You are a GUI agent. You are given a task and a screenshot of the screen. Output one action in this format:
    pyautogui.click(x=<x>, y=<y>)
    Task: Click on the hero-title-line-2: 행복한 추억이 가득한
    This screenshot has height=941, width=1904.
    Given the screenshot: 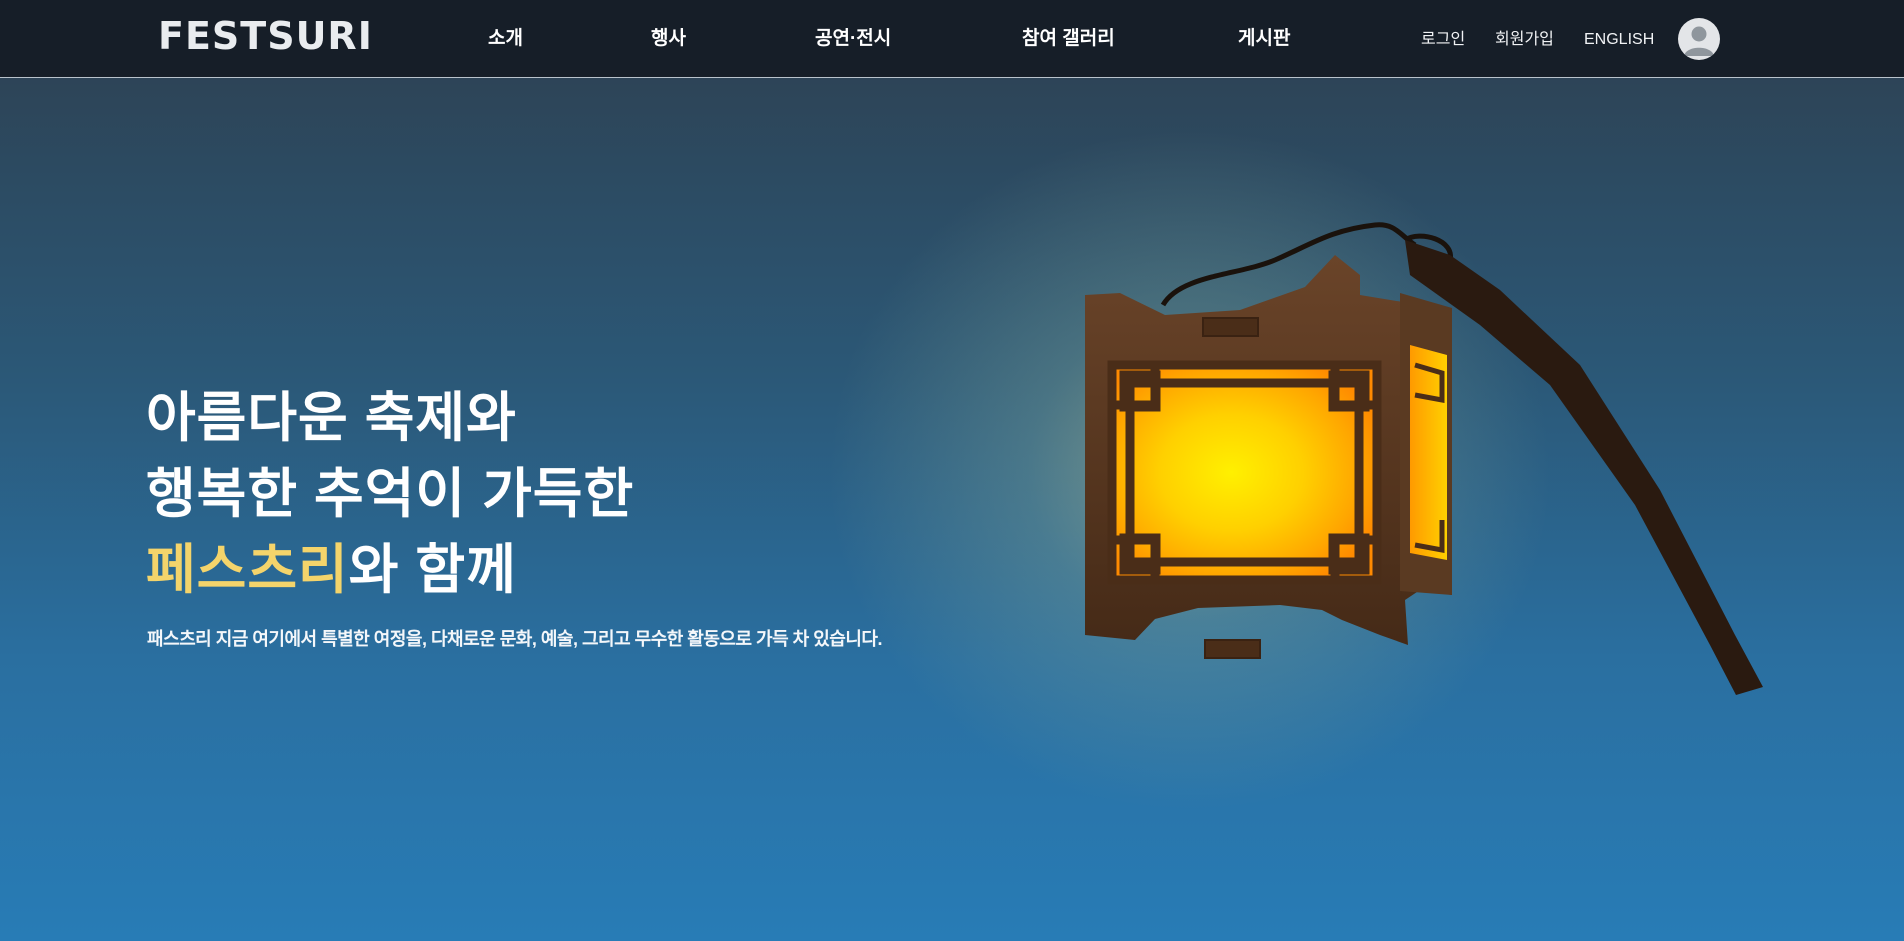 What is the action you would take?
    pyautogui.click(x=390, y=494)
    